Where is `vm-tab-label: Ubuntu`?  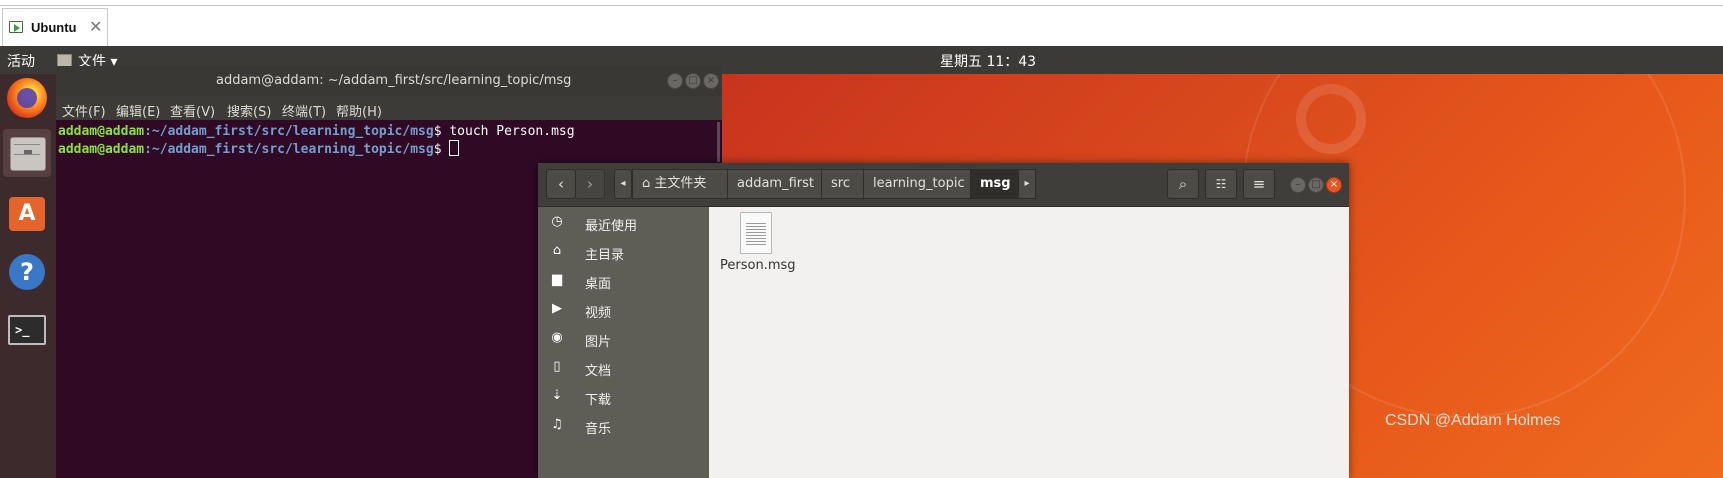 vm-tab-label: Ubuntu is located at coordinates (54, 27).